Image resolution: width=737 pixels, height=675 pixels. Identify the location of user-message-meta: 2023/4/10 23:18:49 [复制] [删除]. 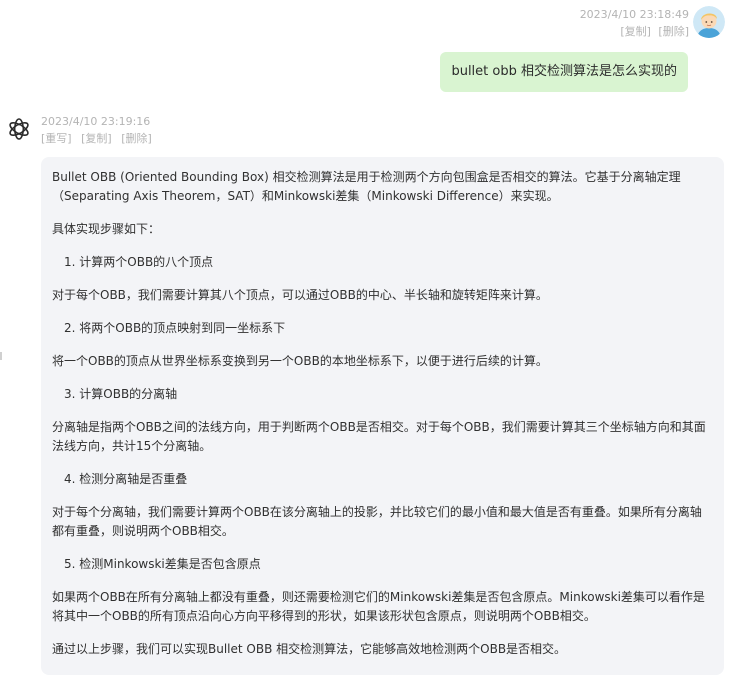
(634, 23).